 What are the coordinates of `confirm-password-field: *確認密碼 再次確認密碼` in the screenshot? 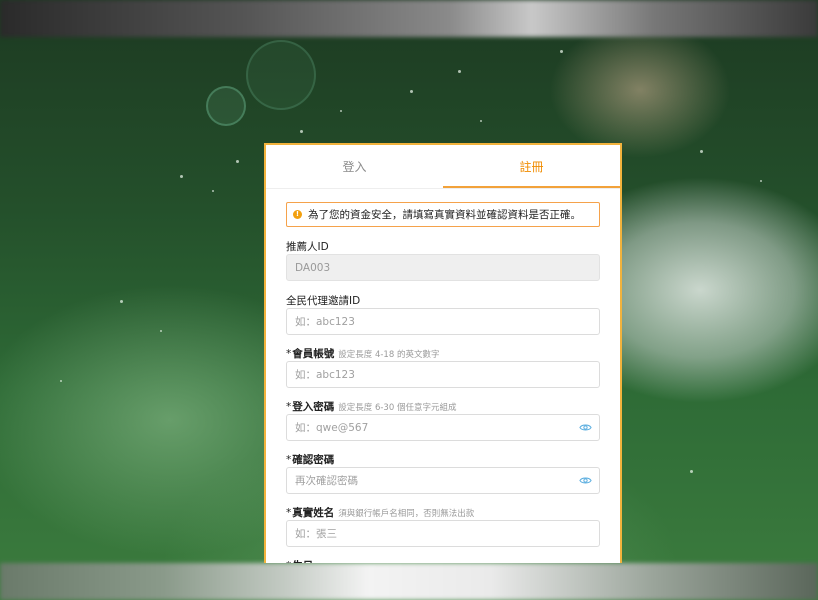 It's located at (443, 473).